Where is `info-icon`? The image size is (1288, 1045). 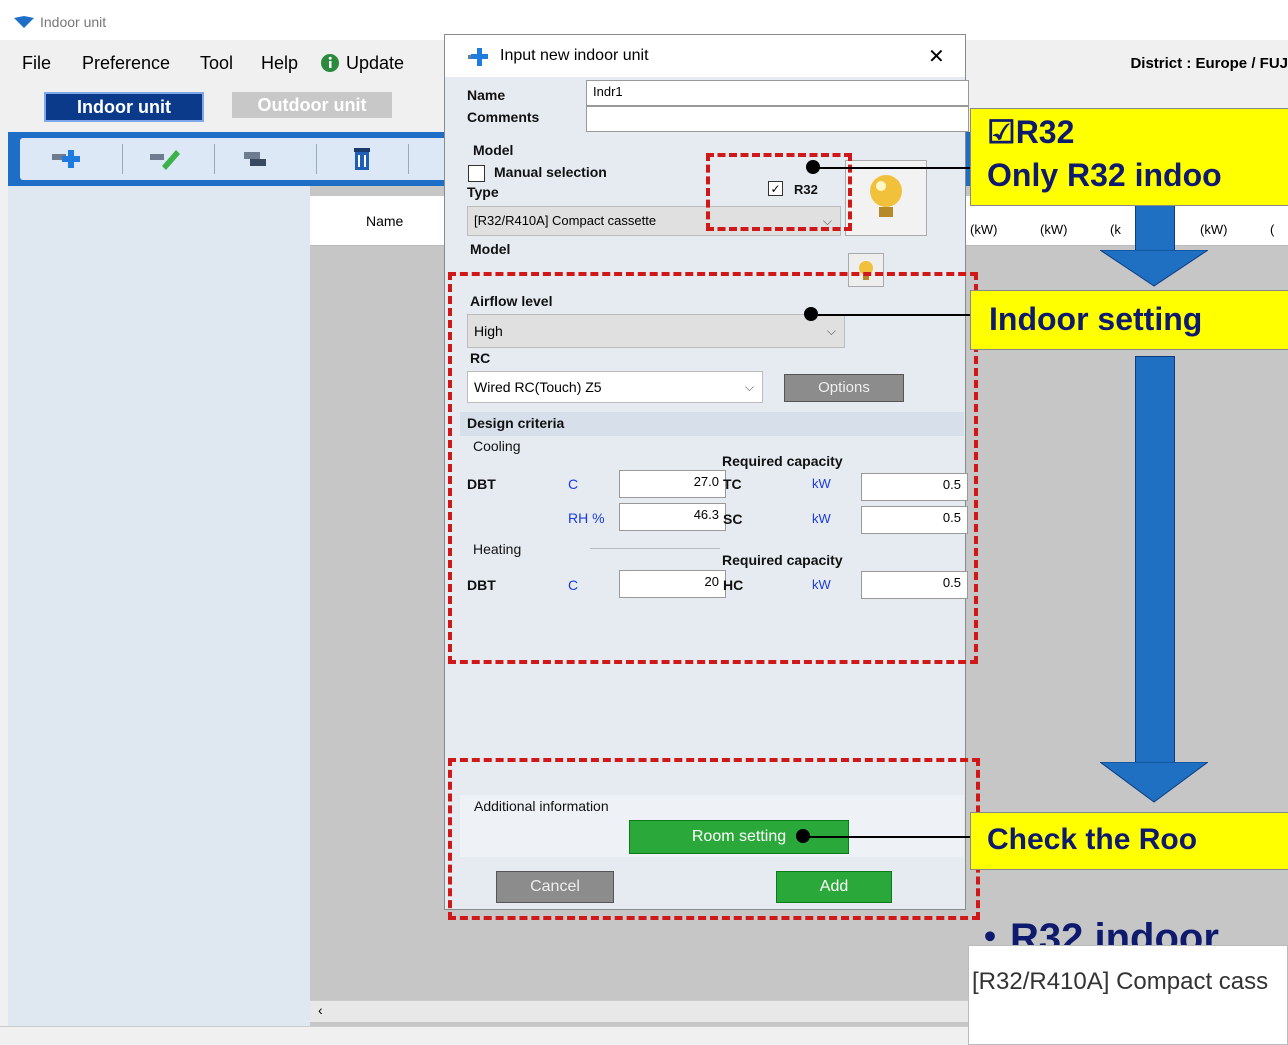 info-icon is located at coordinates (330, 63).